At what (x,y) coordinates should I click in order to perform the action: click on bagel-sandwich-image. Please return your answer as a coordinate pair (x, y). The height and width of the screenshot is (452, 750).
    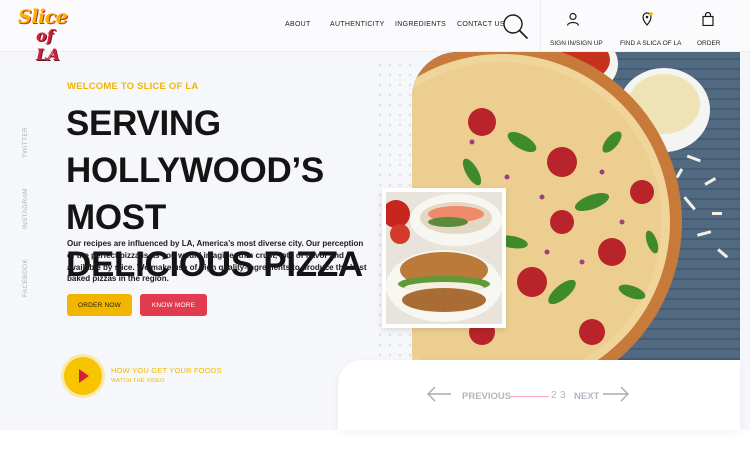
    Looking at the image, I should click on (444, 258).